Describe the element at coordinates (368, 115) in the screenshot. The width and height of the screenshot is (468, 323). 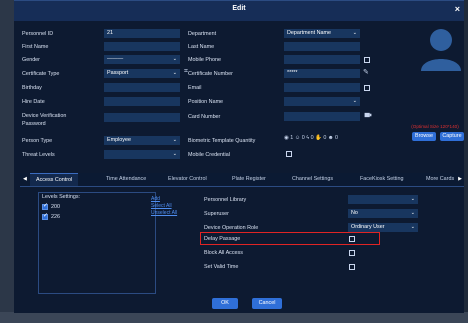
I see `card-reader-icon` at that location.